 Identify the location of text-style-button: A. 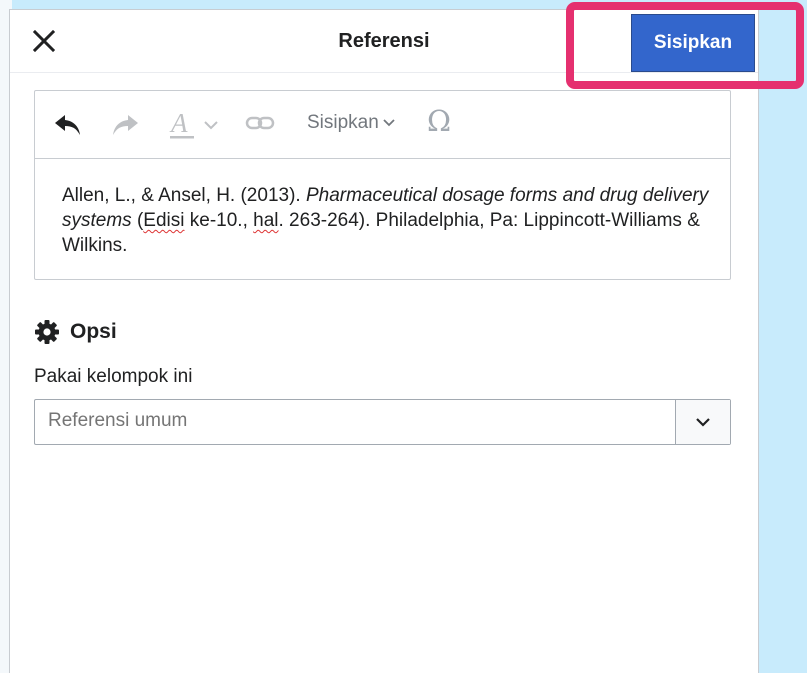
(194, 125).